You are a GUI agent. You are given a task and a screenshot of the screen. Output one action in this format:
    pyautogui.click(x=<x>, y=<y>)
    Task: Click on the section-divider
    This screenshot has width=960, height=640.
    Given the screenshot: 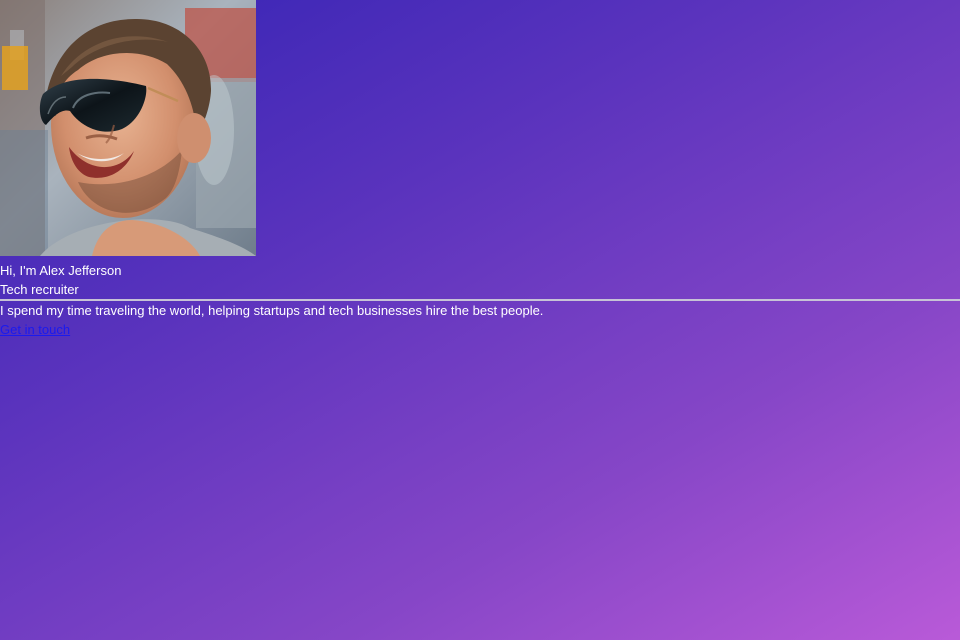 What is the action you would take?
    pyautogui.click(x=480, y=300)
    